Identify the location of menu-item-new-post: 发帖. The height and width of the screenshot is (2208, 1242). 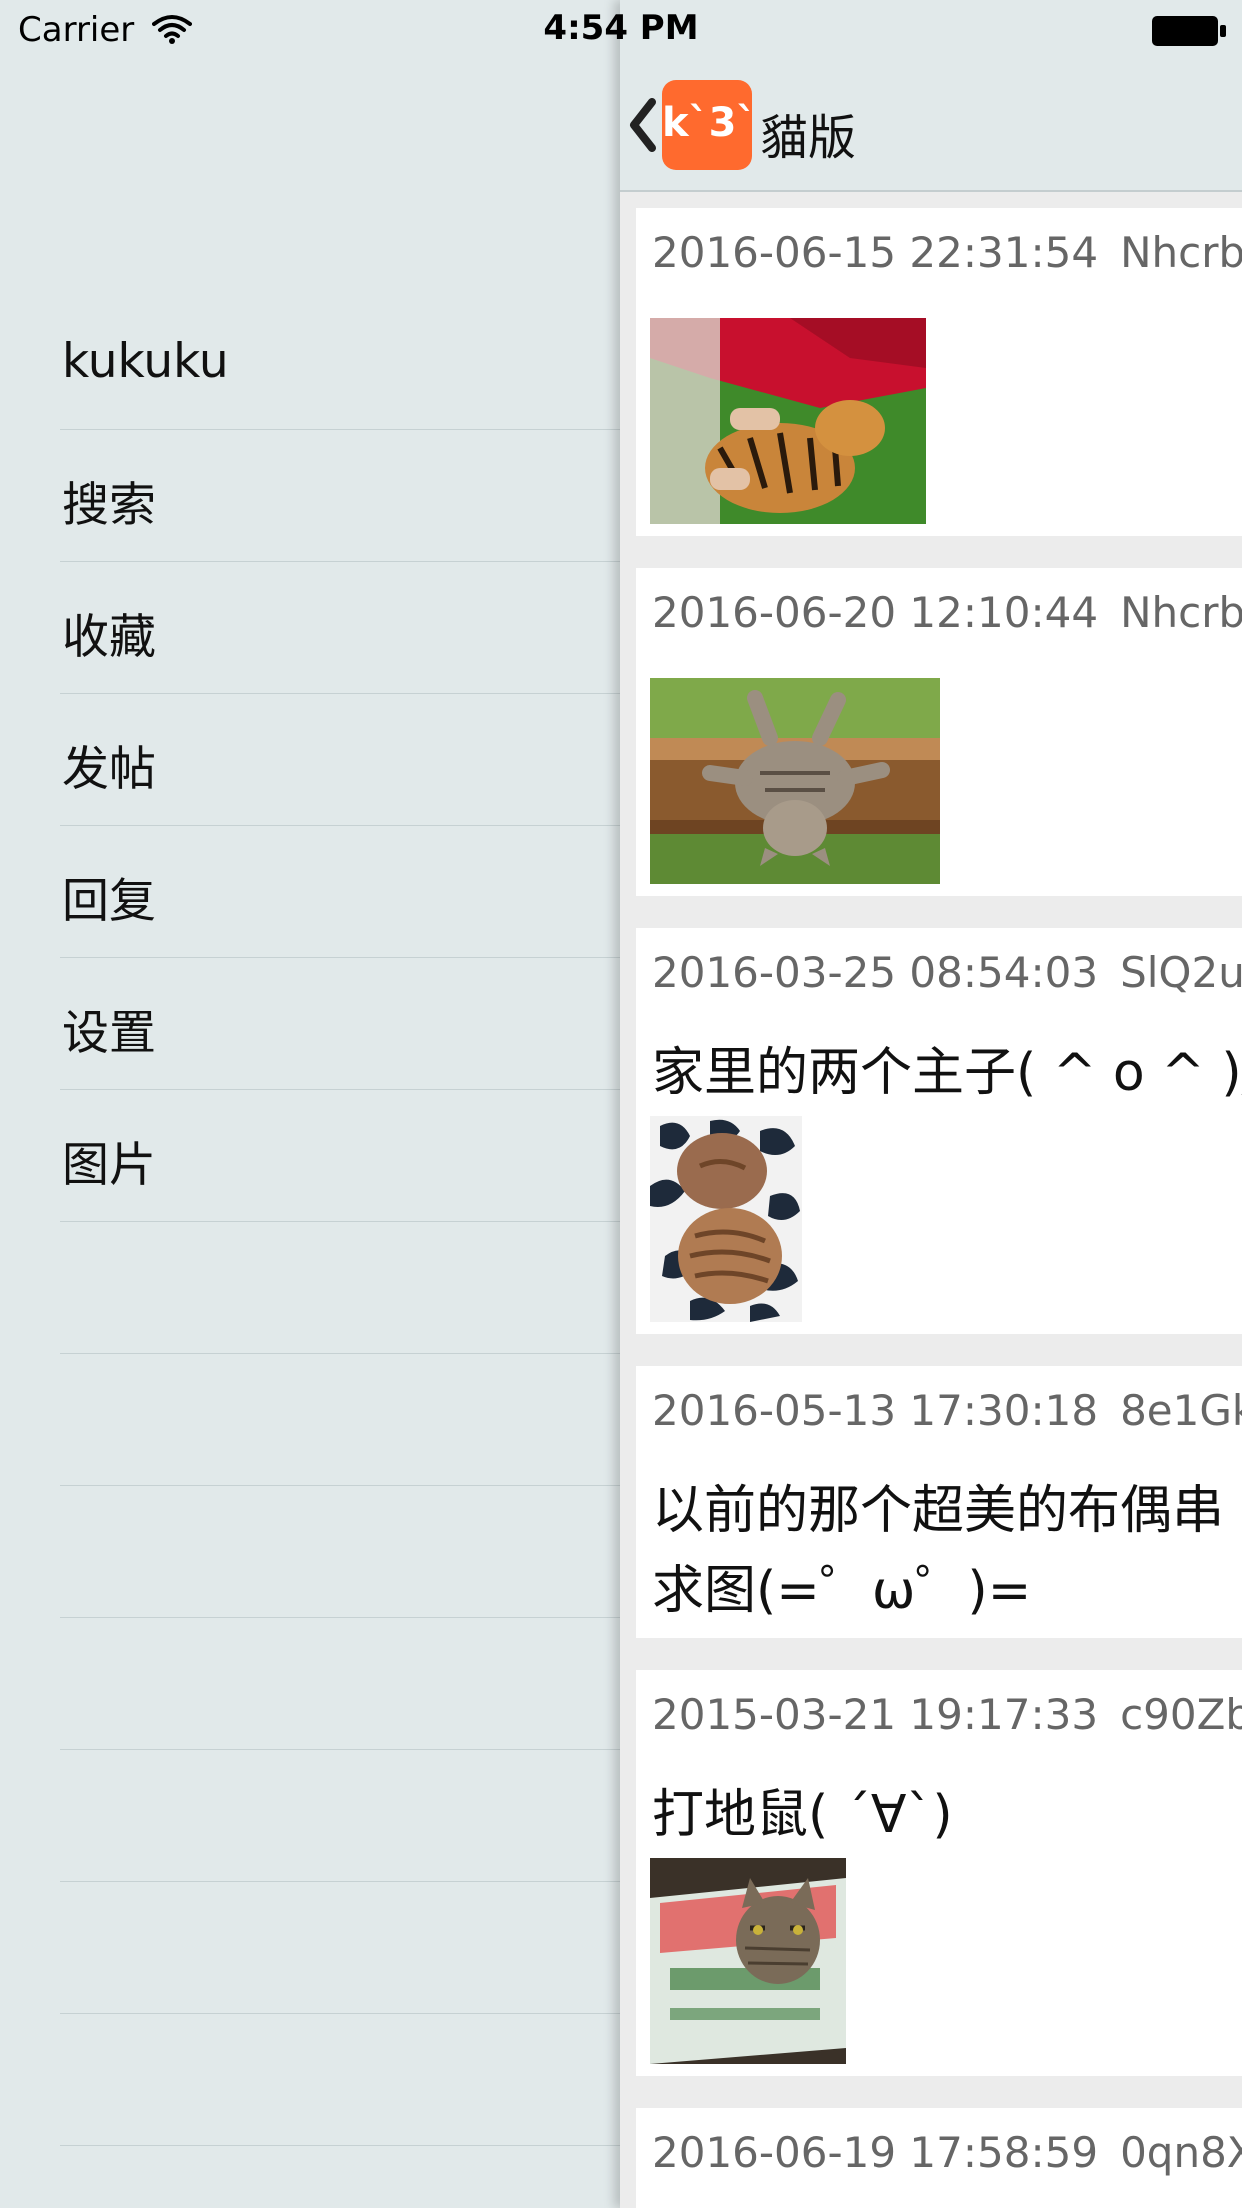
(340, 760).